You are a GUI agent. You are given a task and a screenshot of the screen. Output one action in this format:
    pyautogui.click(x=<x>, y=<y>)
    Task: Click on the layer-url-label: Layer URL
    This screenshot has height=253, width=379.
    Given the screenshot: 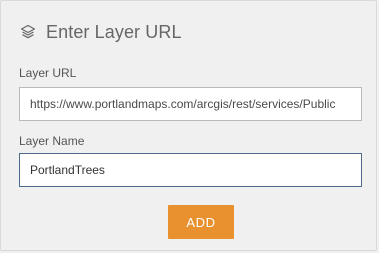 What is the action you would take?
    pyautogui.click(x=48, y=73)
    